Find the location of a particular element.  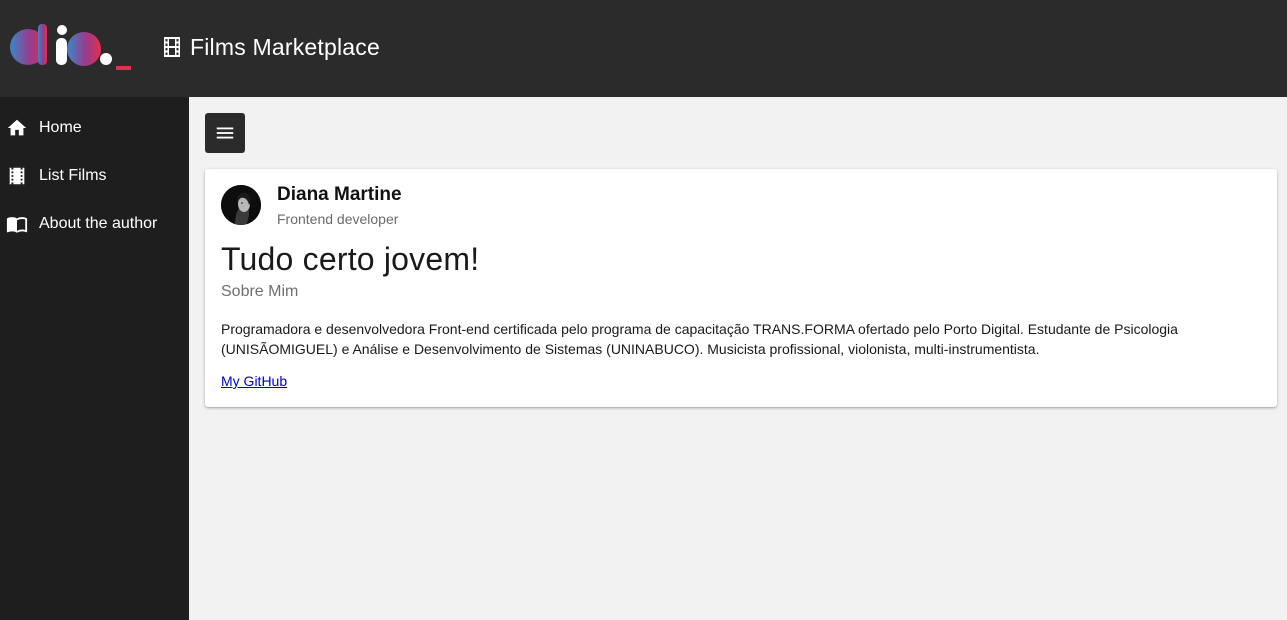

sidebar-item-label: List Films is located at coordinates (73, 175).